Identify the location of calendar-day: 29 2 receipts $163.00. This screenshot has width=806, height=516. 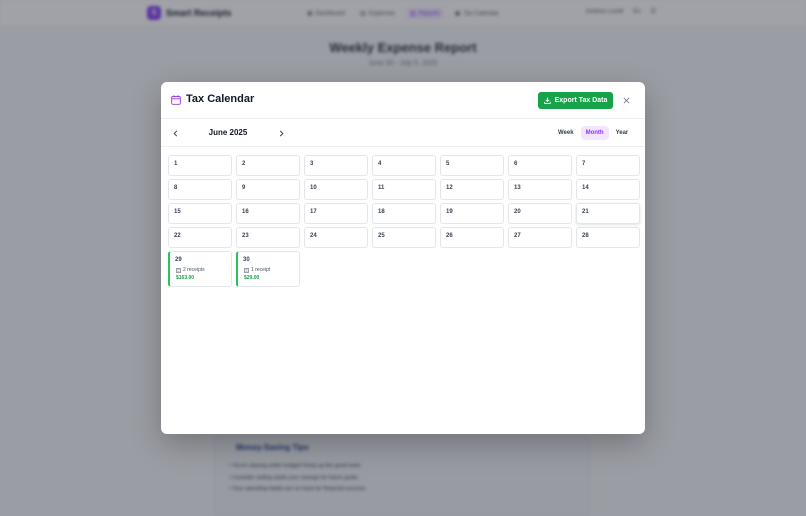
(200, 269).